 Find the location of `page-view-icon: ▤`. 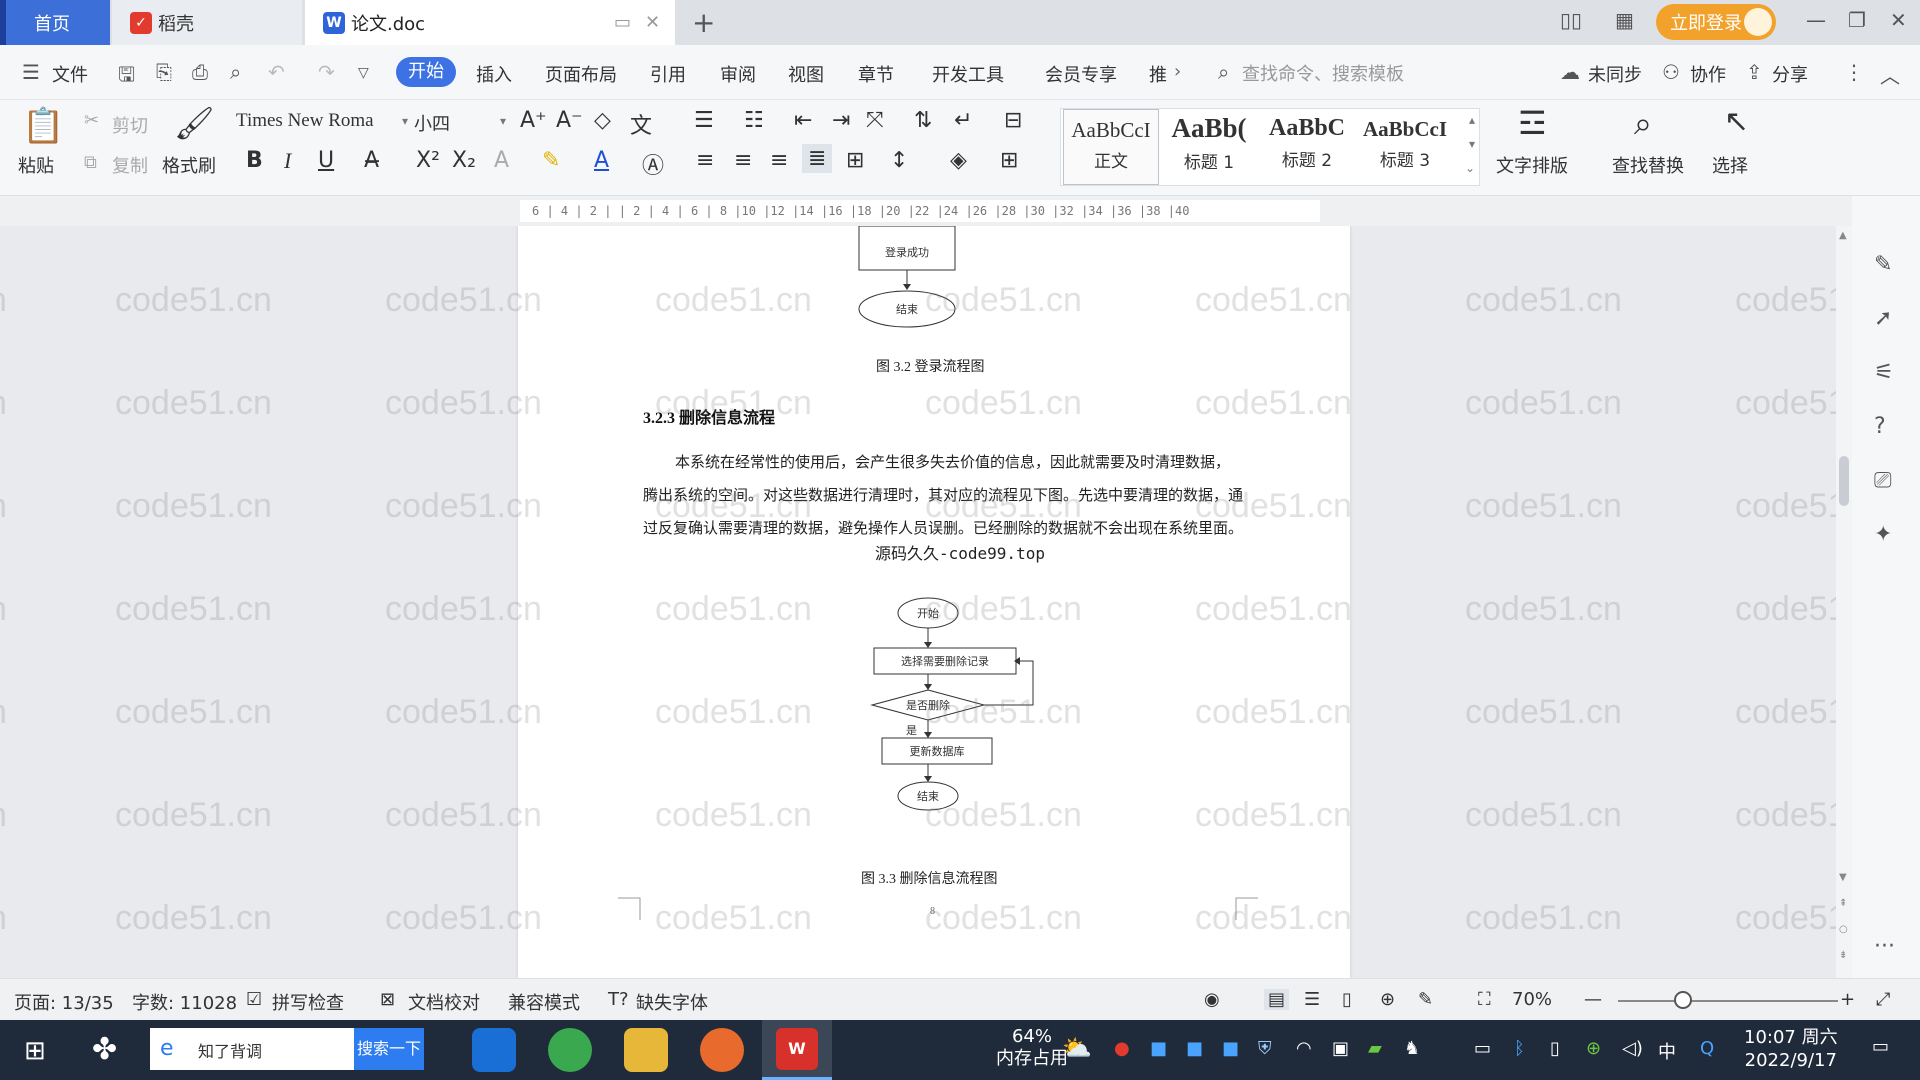

page-view-icon: ▤ is located at coordinates (1277, 999).